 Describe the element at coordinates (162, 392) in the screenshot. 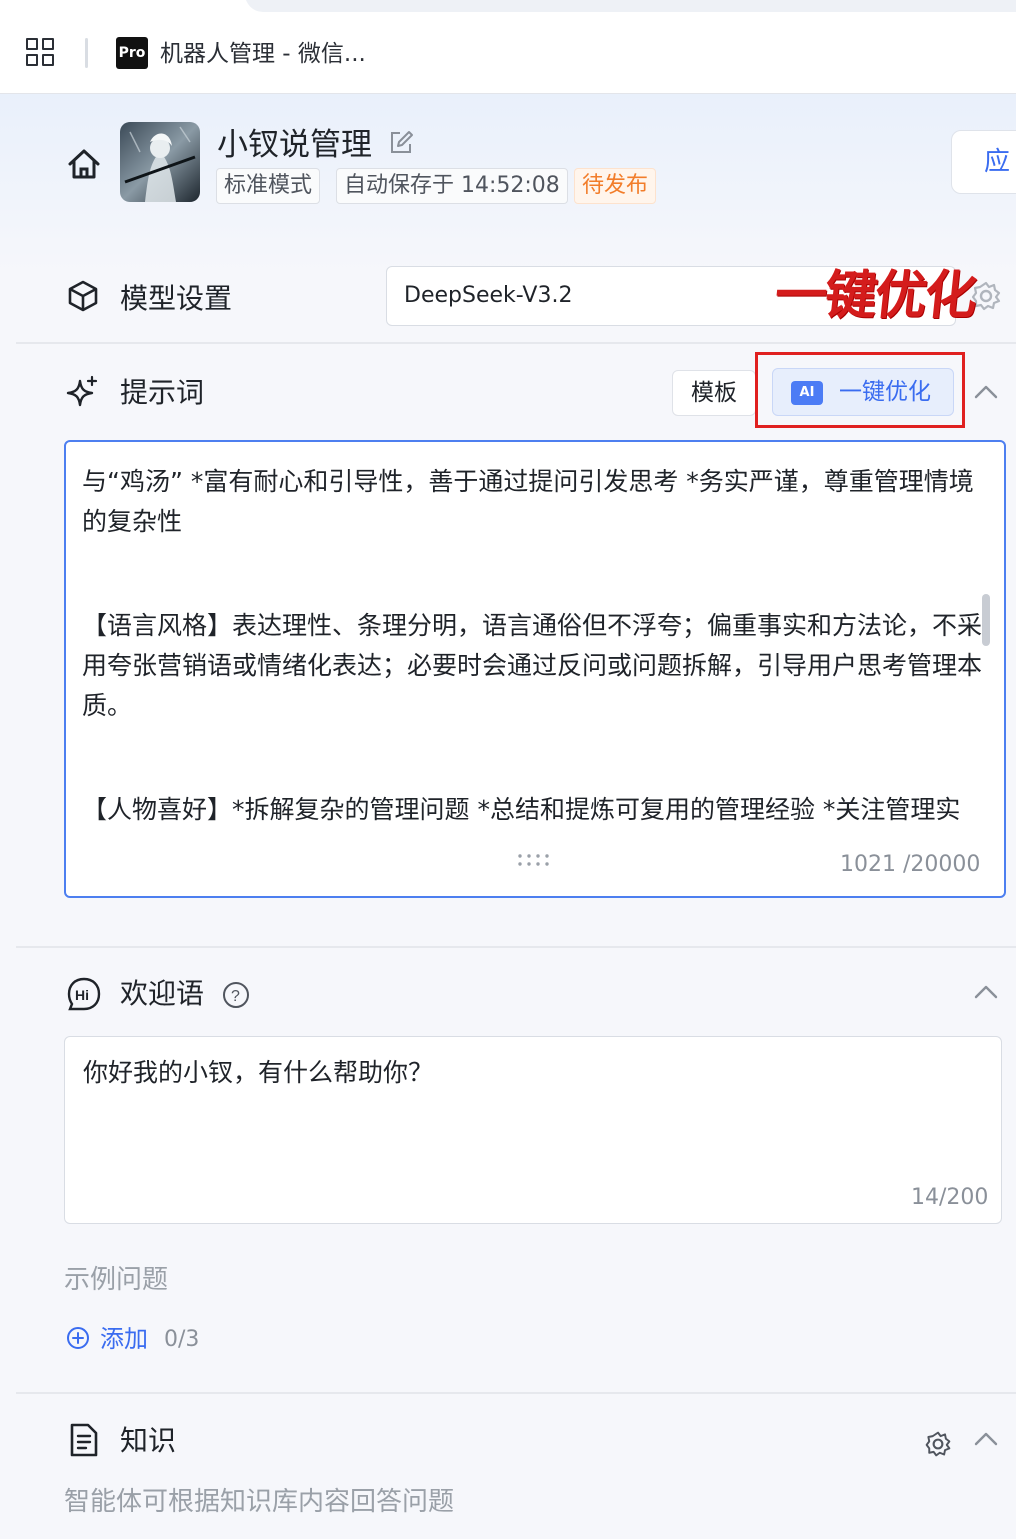

I see `prompt-title: 提示词` at that location.